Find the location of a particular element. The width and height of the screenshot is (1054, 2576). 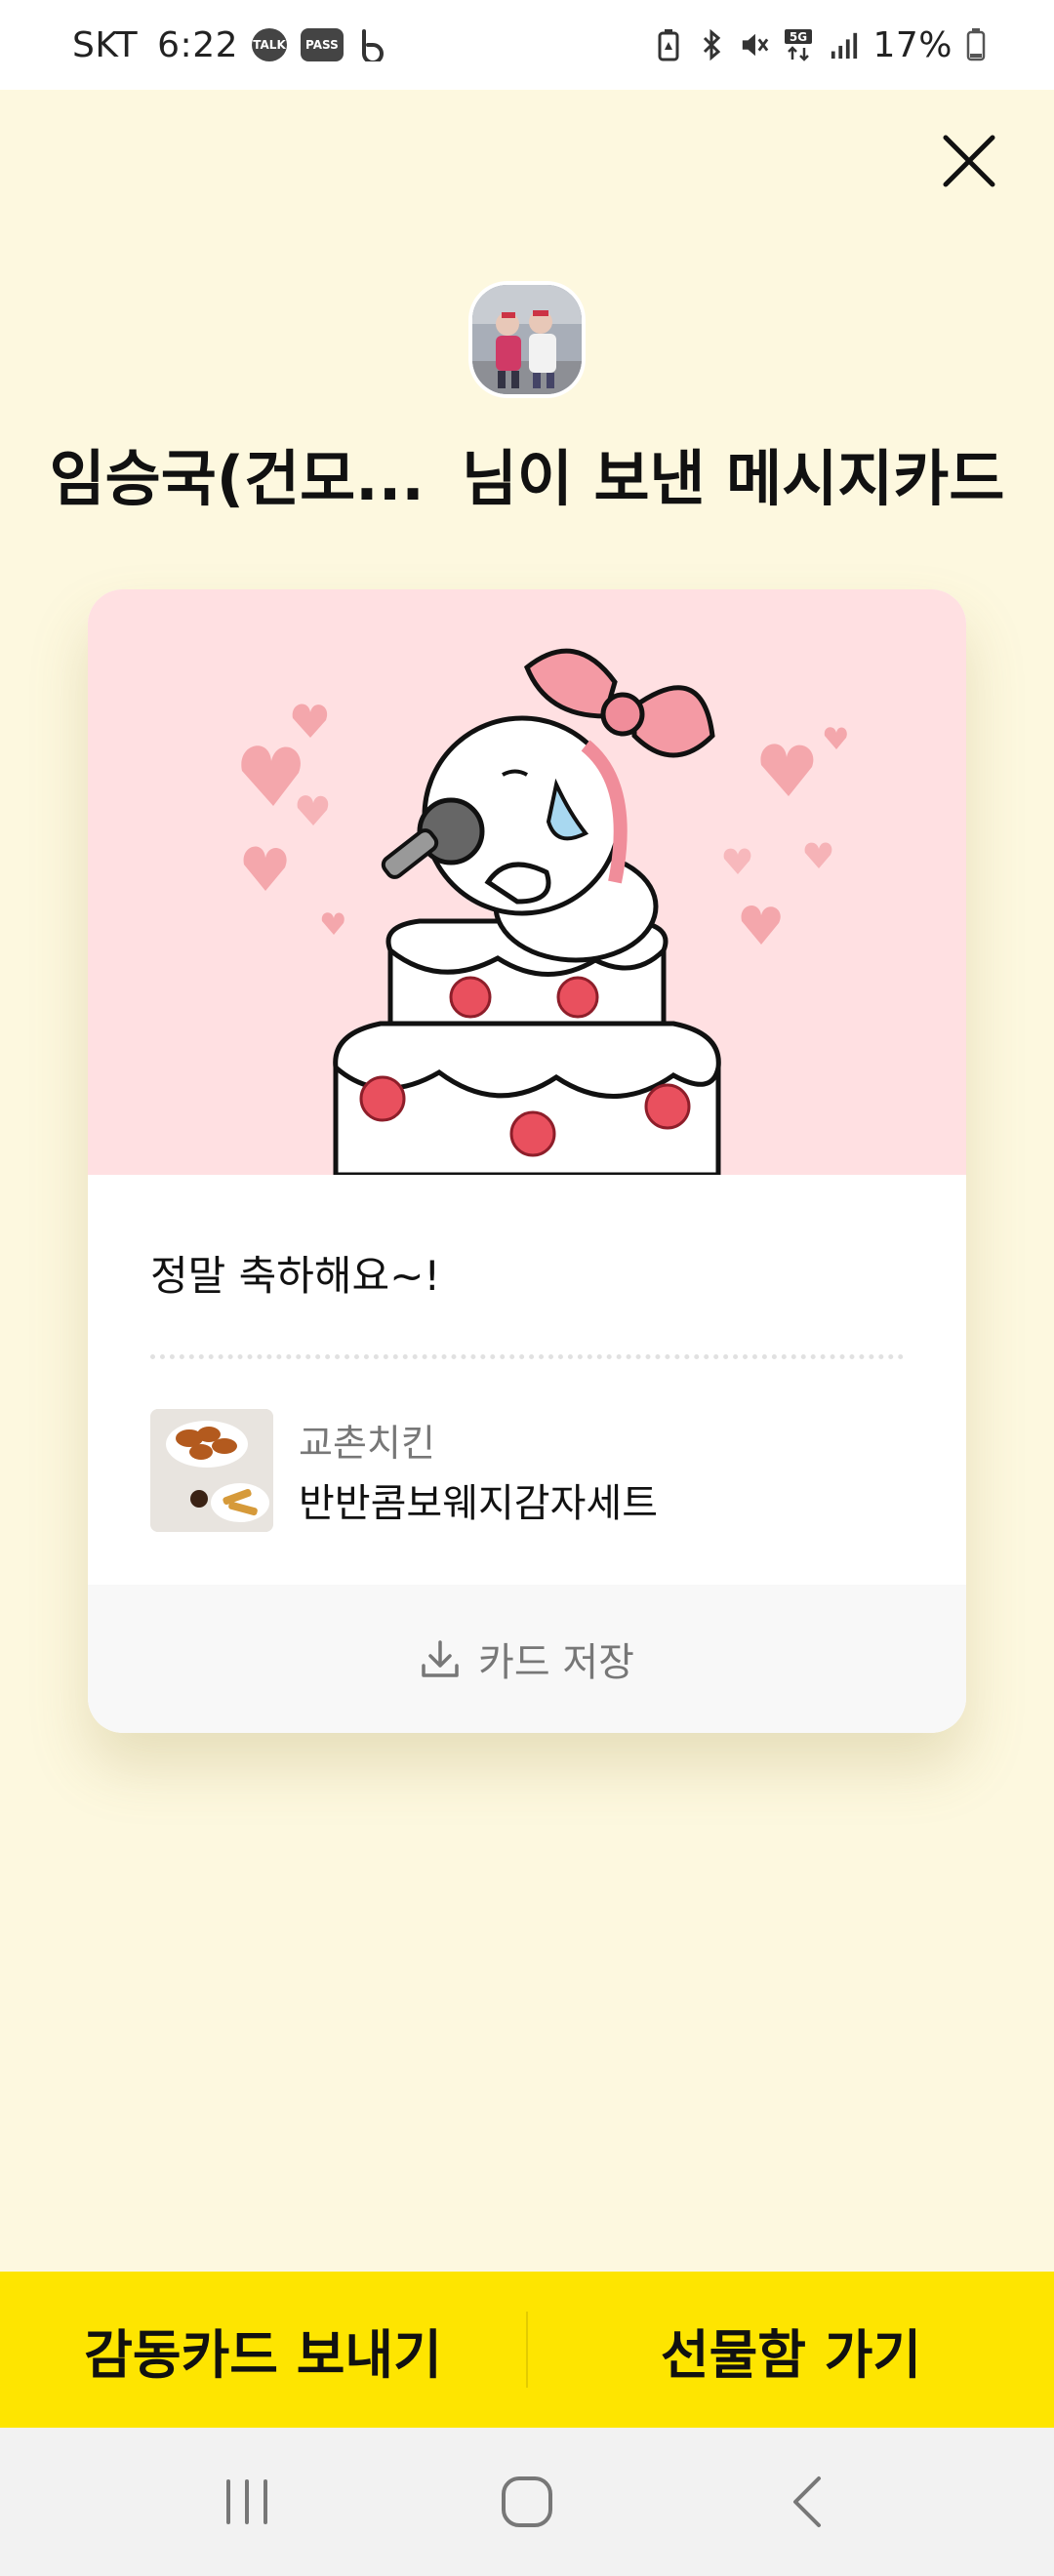

gift-box-button: 선물함 가기 is located at coordinates (791, 2350).